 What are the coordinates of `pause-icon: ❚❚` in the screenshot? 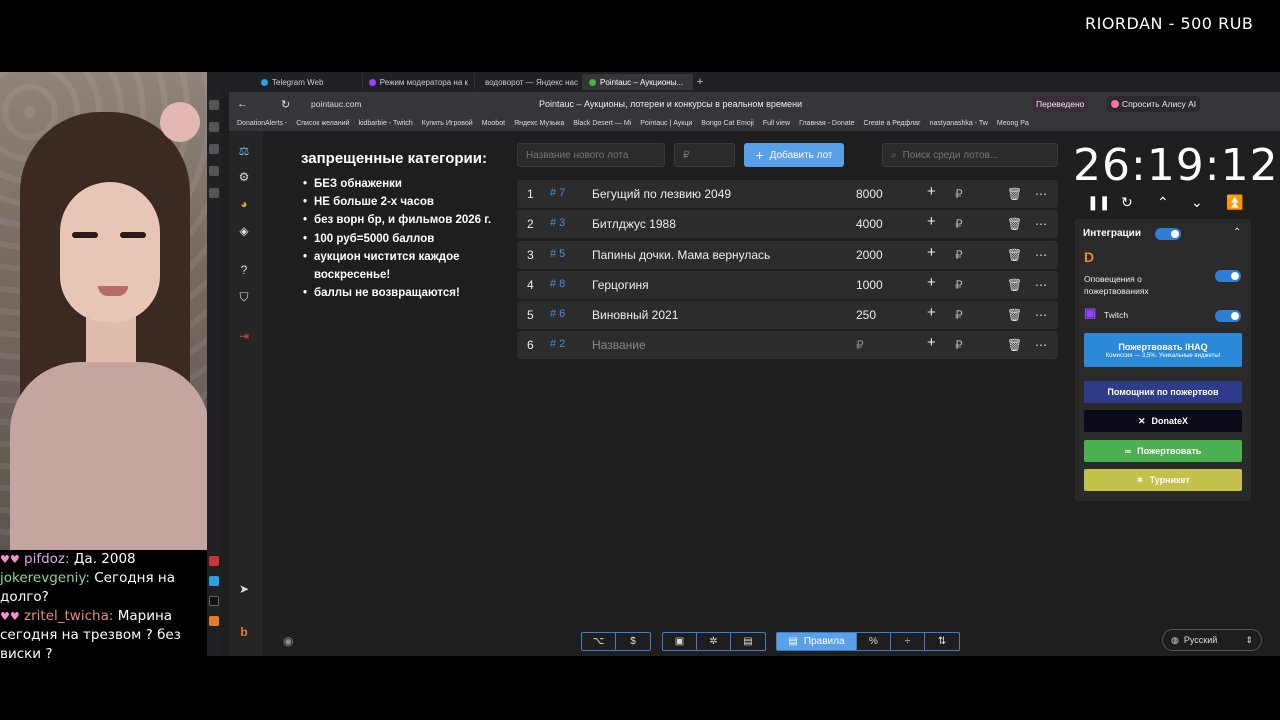 It's located at (1098, 202).